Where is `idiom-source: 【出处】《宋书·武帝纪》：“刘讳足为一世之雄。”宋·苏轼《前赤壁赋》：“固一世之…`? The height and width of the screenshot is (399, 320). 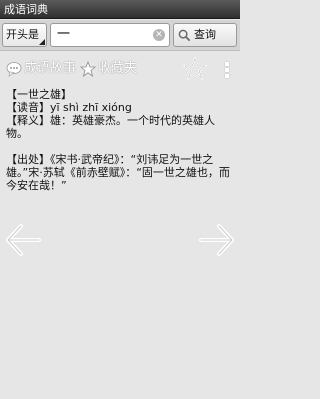
idiom-source: 【出处】《宋书·武帝纪》：“刘讳足为一世之雄。”宋·苏轼《前赤壁赋》：“固一世之… is located at coordinates (118, 172).